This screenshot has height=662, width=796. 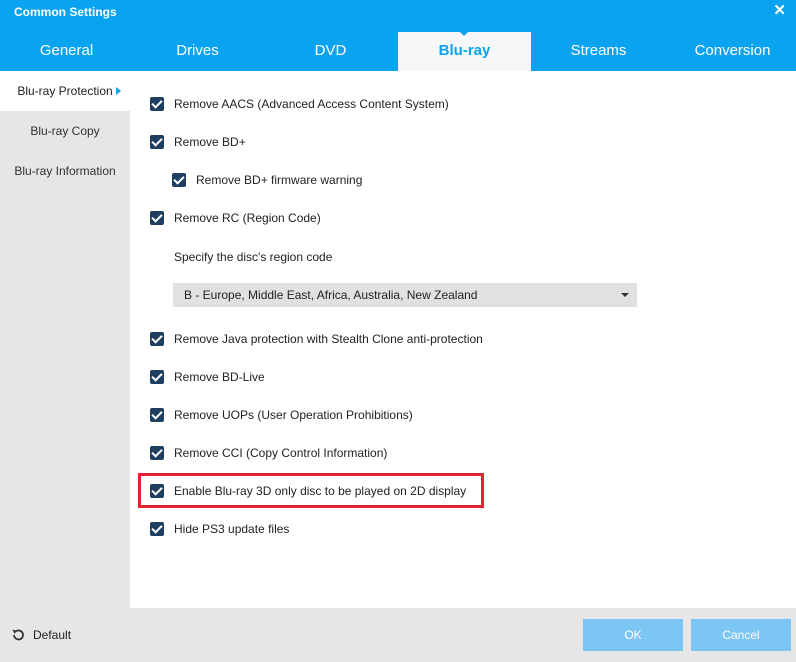 What do you see at coordinates (18, 635) in the screenshot?
I see `undo-icon` at bounding box center [18, 635].